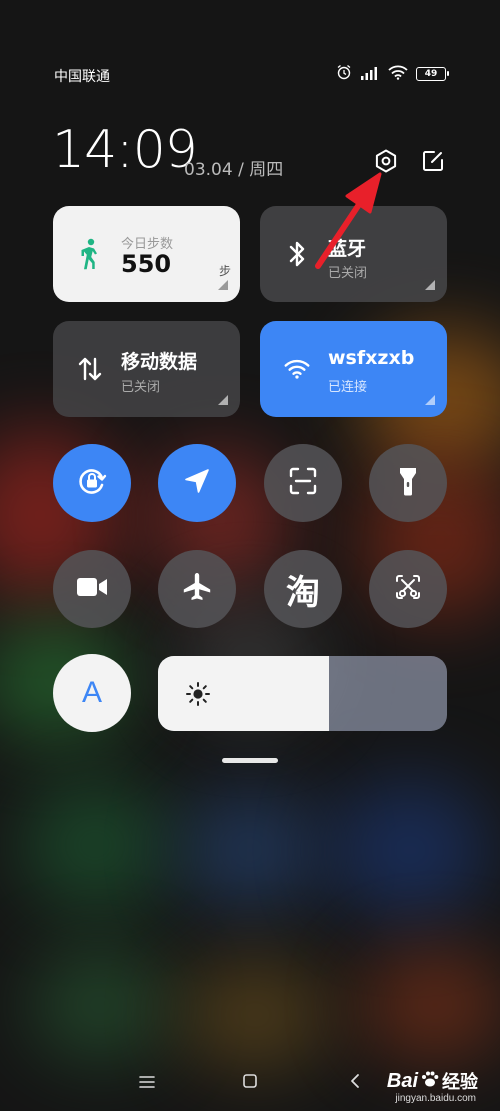  I want to click on video-camera-icon, so click(92, 589).